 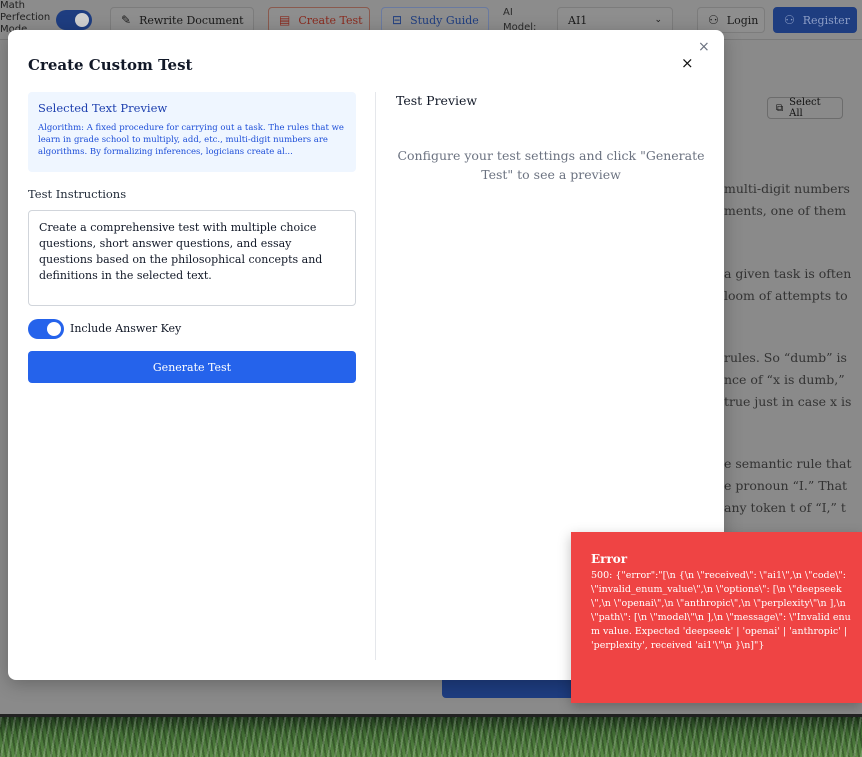 What do you see at coordinates (788, 463) in the screenshot?
I see `document-text-line: e semantic rule that` at bounding box center [788, 463].